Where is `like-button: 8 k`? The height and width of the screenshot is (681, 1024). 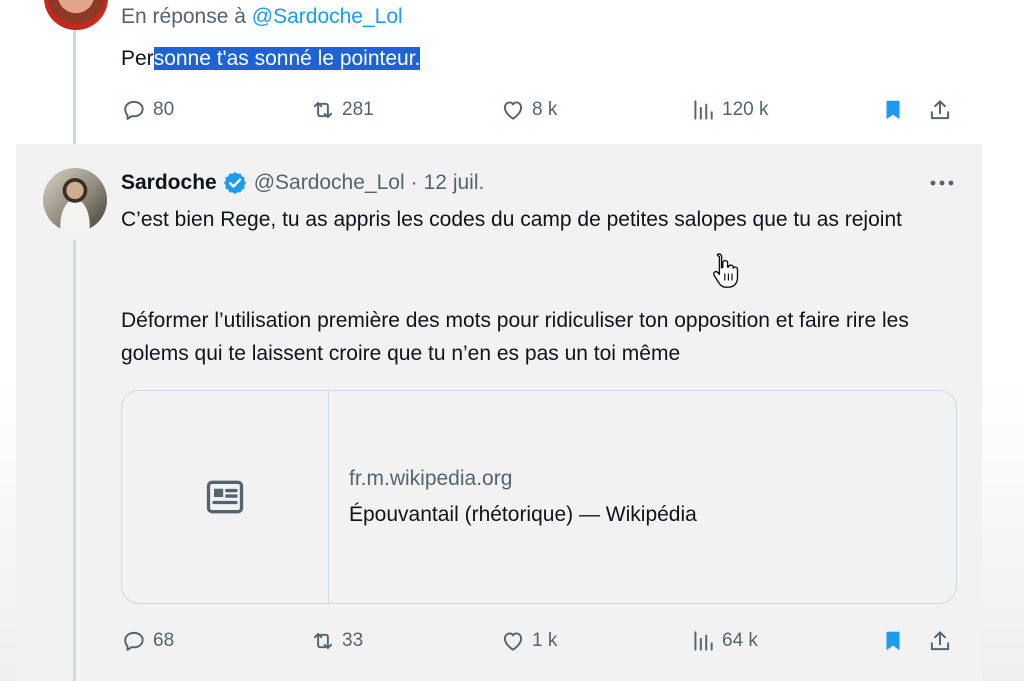
like-button: 8 k is located at coordinates (528, 110).